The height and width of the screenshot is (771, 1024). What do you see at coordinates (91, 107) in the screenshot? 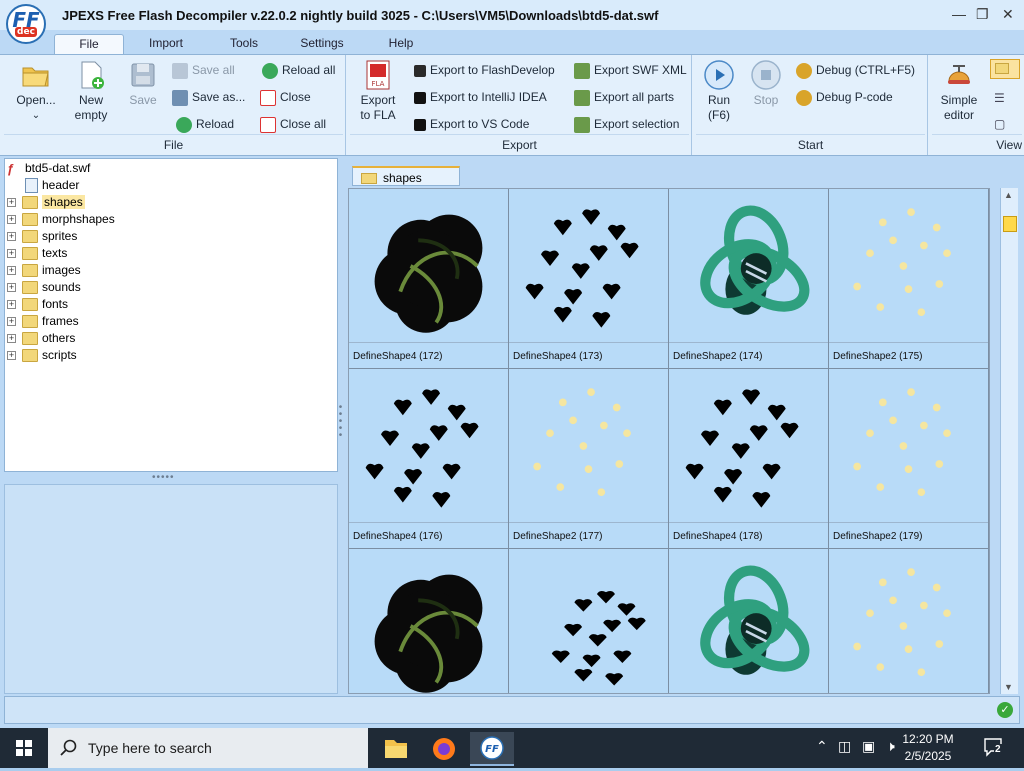
I see `new-empty-label: New empty` at bounding box center [91, 107].